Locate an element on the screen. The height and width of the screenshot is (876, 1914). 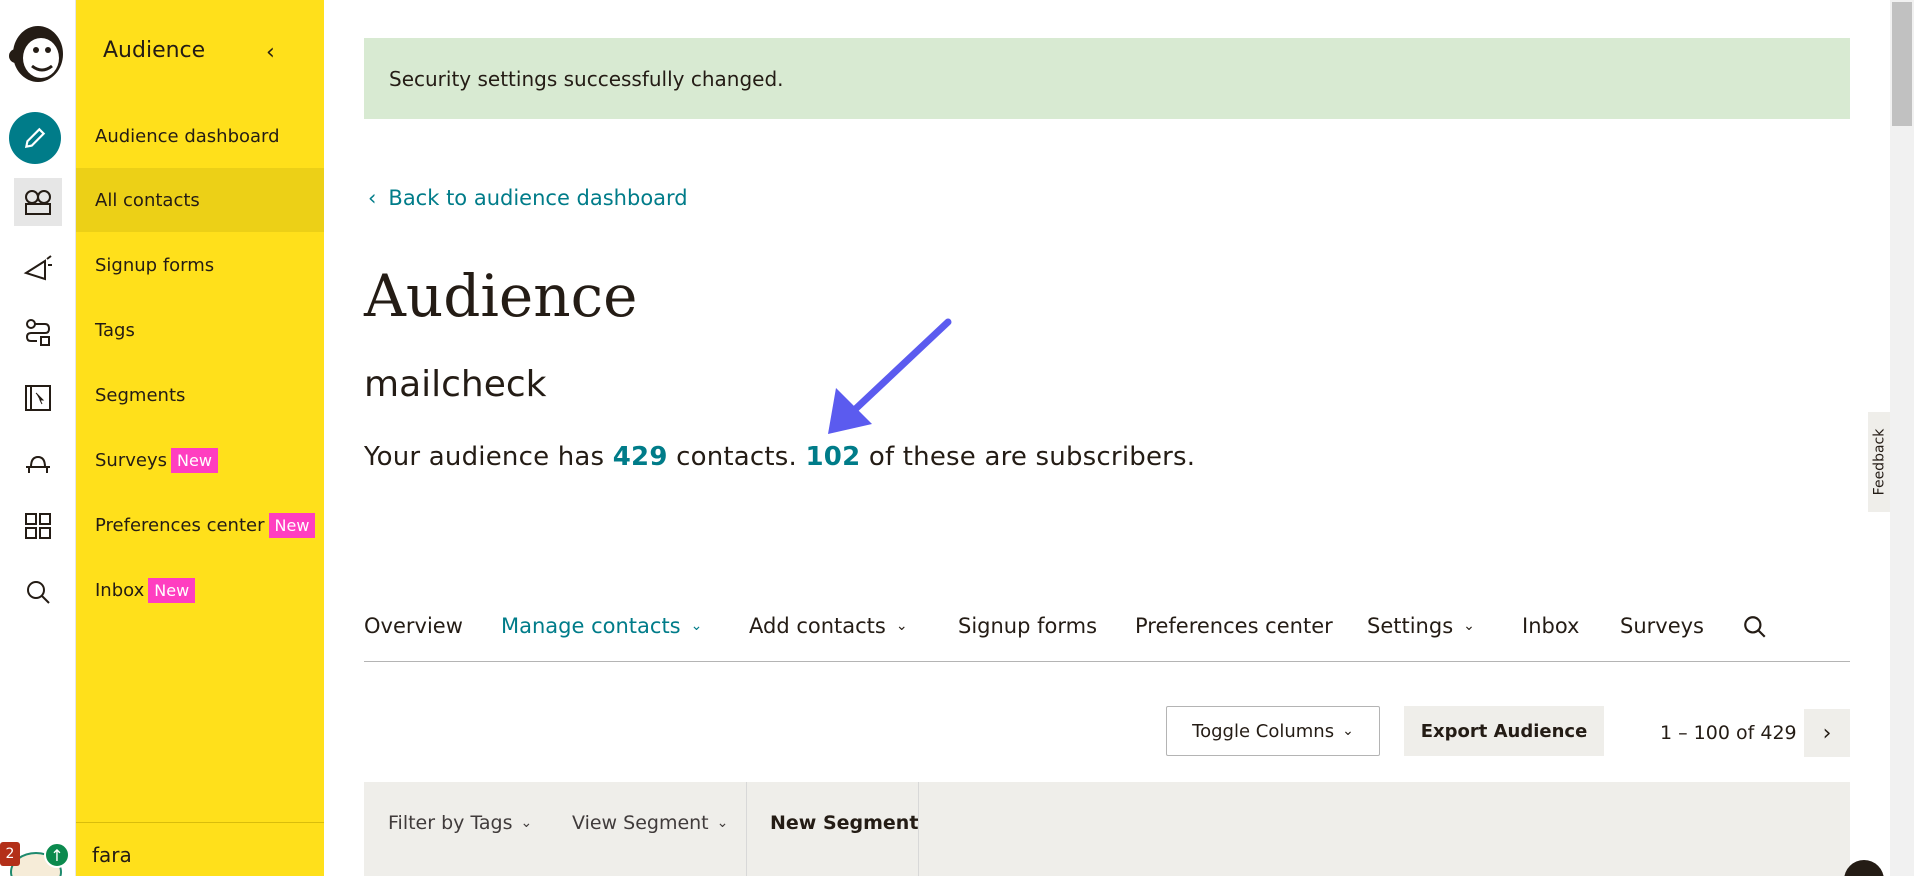
subnav-item-label: Tags is located at coordinates (115, 330).